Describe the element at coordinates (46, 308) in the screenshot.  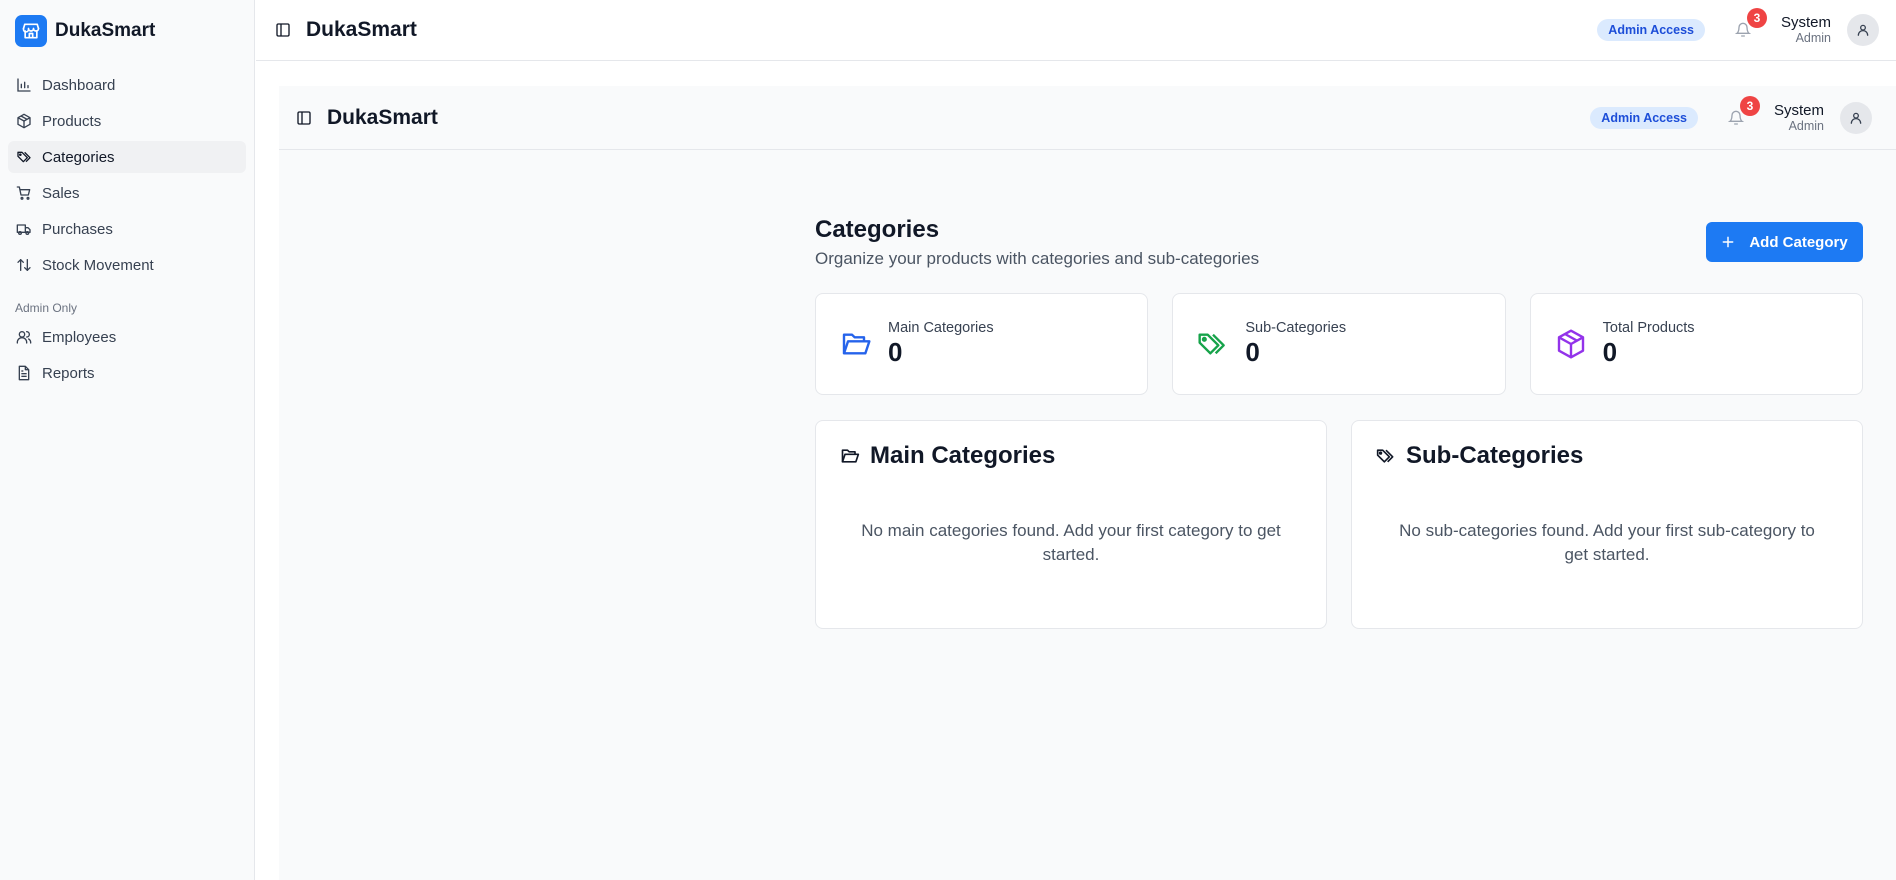
I see `admin-section-label: Admin Only` at that location.